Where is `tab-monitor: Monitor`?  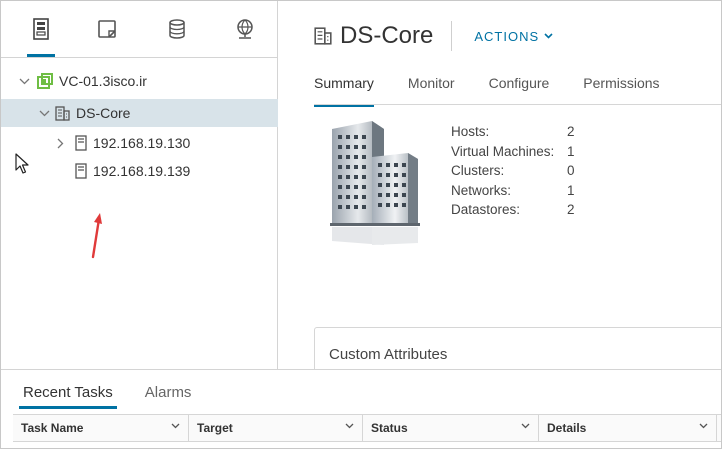 tab-monitor: Monitor is located at coordinates (431, 88).